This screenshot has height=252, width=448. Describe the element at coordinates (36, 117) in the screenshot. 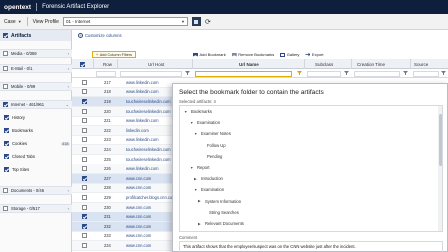

I see `sidebar-item-history: History` at that location.